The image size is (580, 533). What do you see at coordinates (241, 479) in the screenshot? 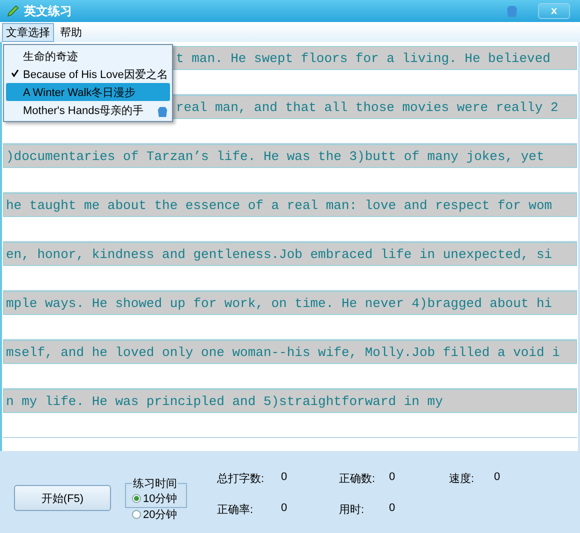
I see `stat-label: 总打字数:` at bounding box center [241, 479].